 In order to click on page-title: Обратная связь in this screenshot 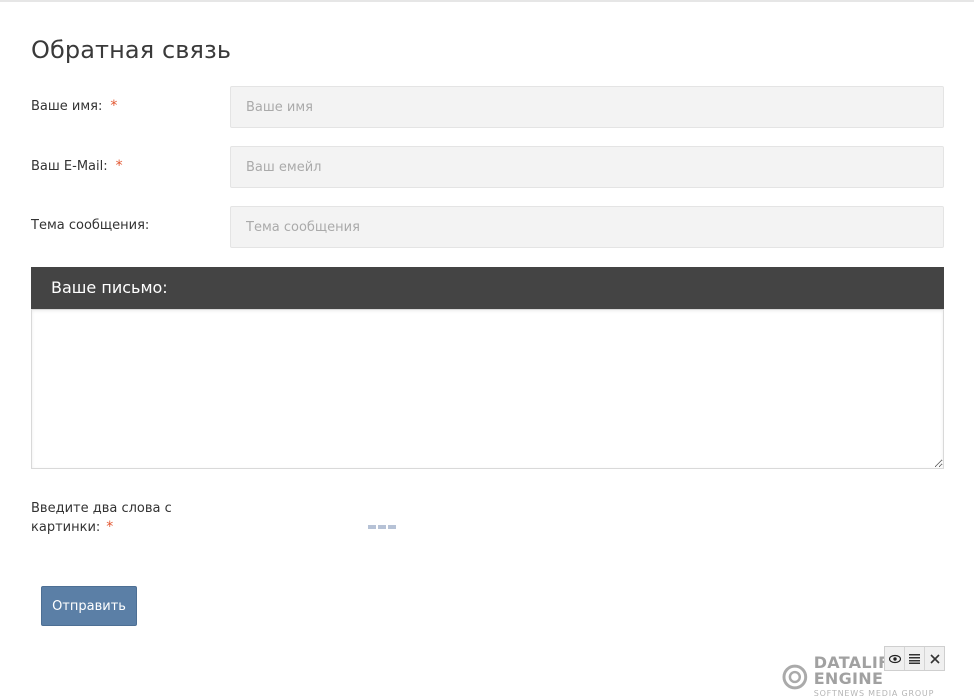, I will do `click(131, 50)`.